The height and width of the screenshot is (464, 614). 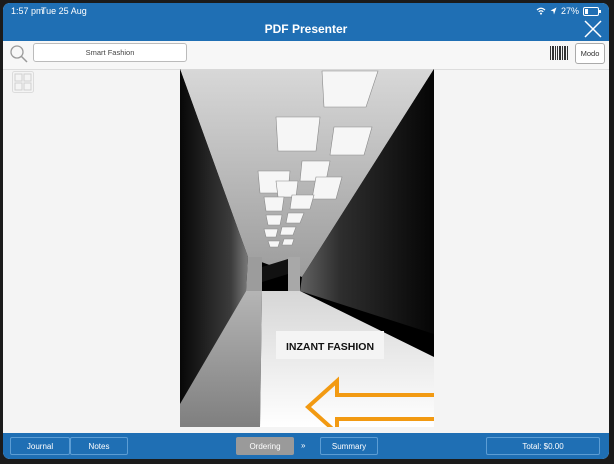 What do you see at coordinates (306, 55) in the screenshot?
I see `toolbar: Modo` at bounding box center [306, 55].